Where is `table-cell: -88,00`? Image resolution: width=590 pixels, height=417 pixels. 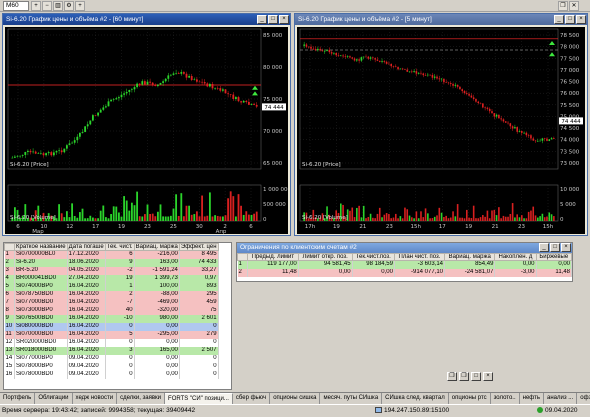
table-cell: -88,00 is located at coordinates (157, 294).